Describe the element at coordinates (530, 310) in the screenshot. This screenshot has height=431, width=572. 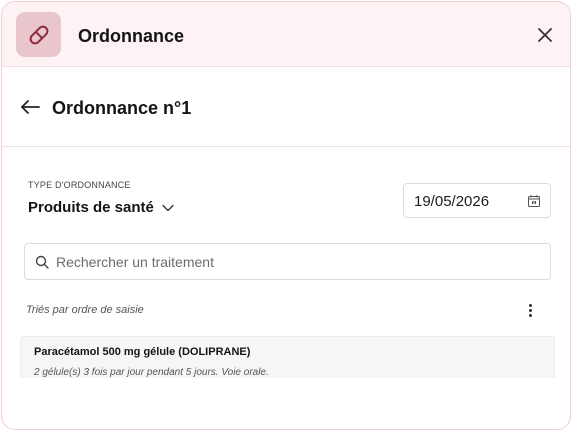
I see `more-options-icon` at that location.